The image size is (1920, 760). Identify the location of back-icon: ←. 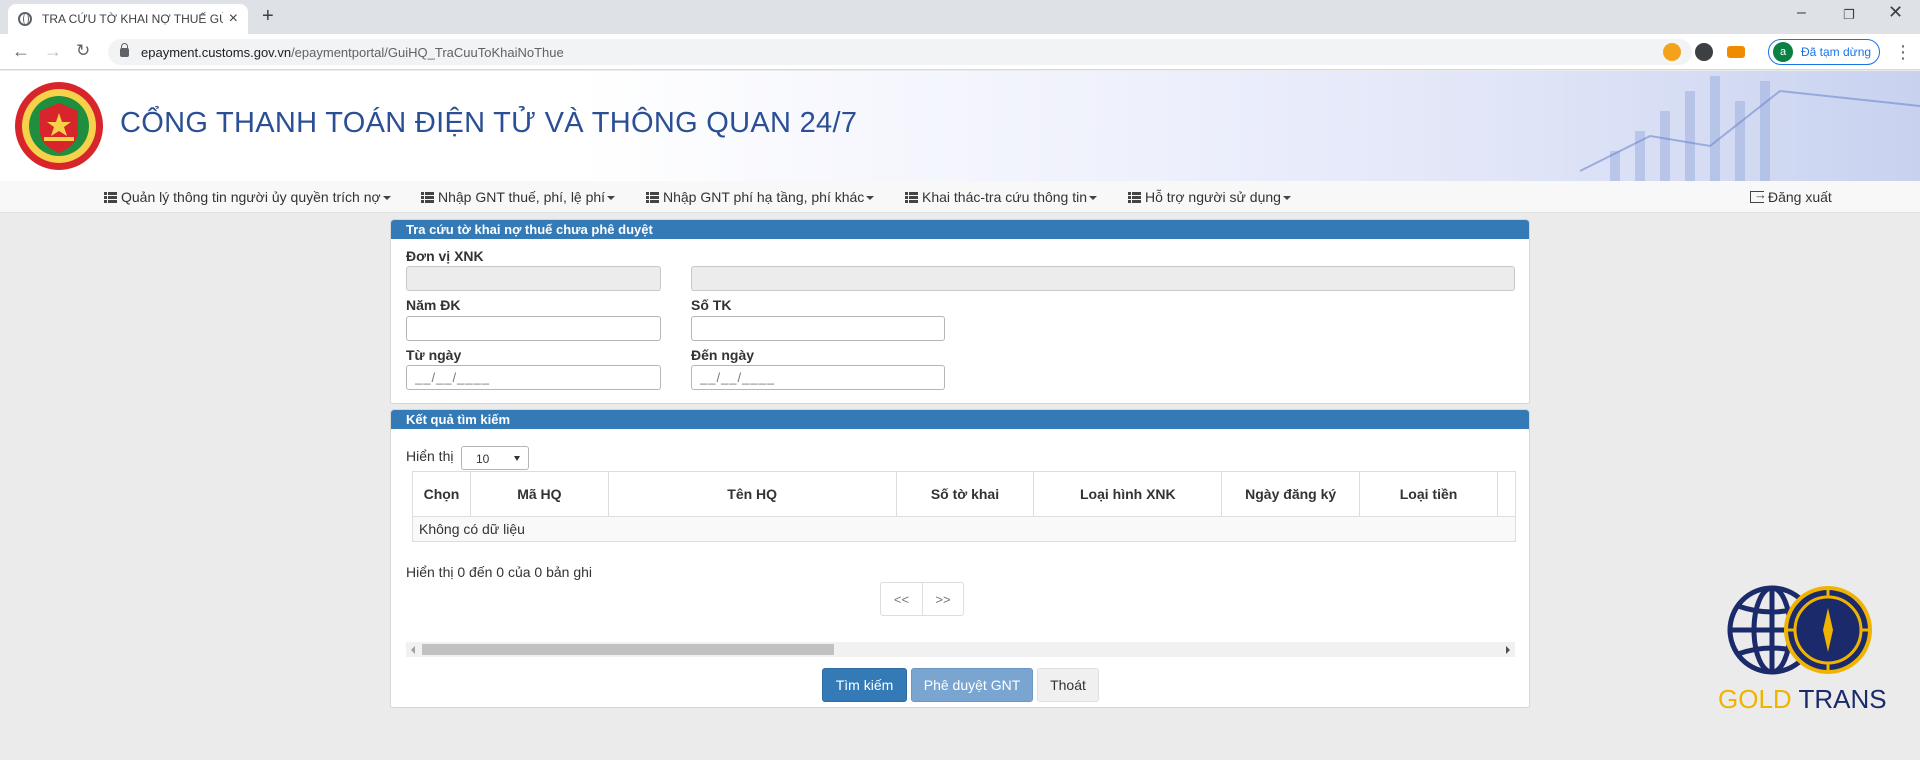
(21, 51).